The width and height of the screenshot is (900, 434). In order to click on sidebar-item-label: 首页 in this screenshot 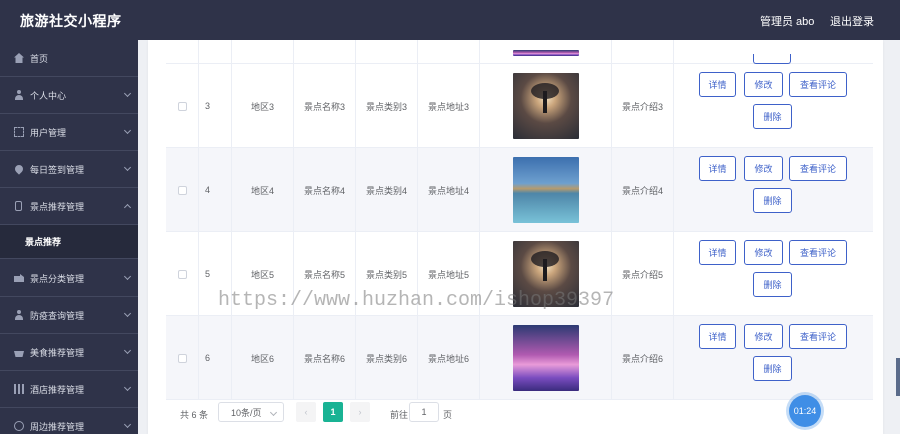, I will do `click(39, 58)`.